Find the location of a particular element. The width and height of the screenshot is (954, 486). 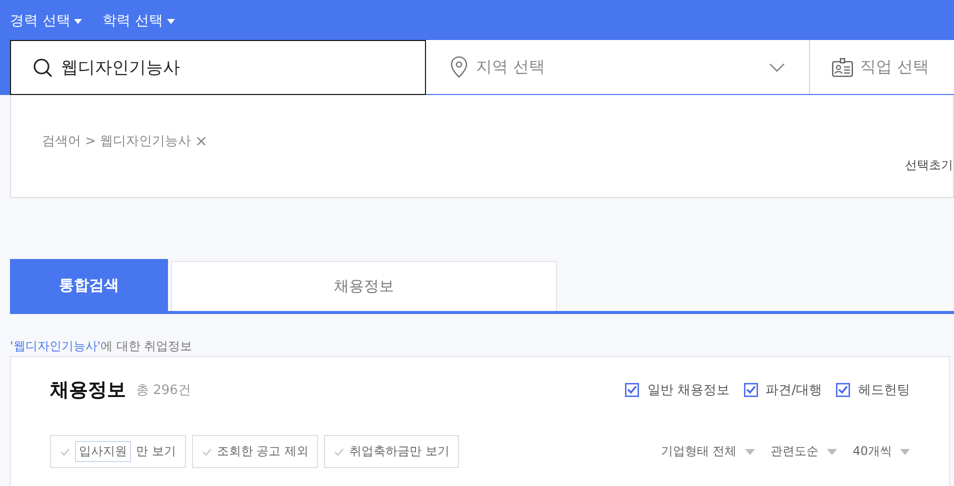

tab: 채용정보 is located at coordinates (364, 286).